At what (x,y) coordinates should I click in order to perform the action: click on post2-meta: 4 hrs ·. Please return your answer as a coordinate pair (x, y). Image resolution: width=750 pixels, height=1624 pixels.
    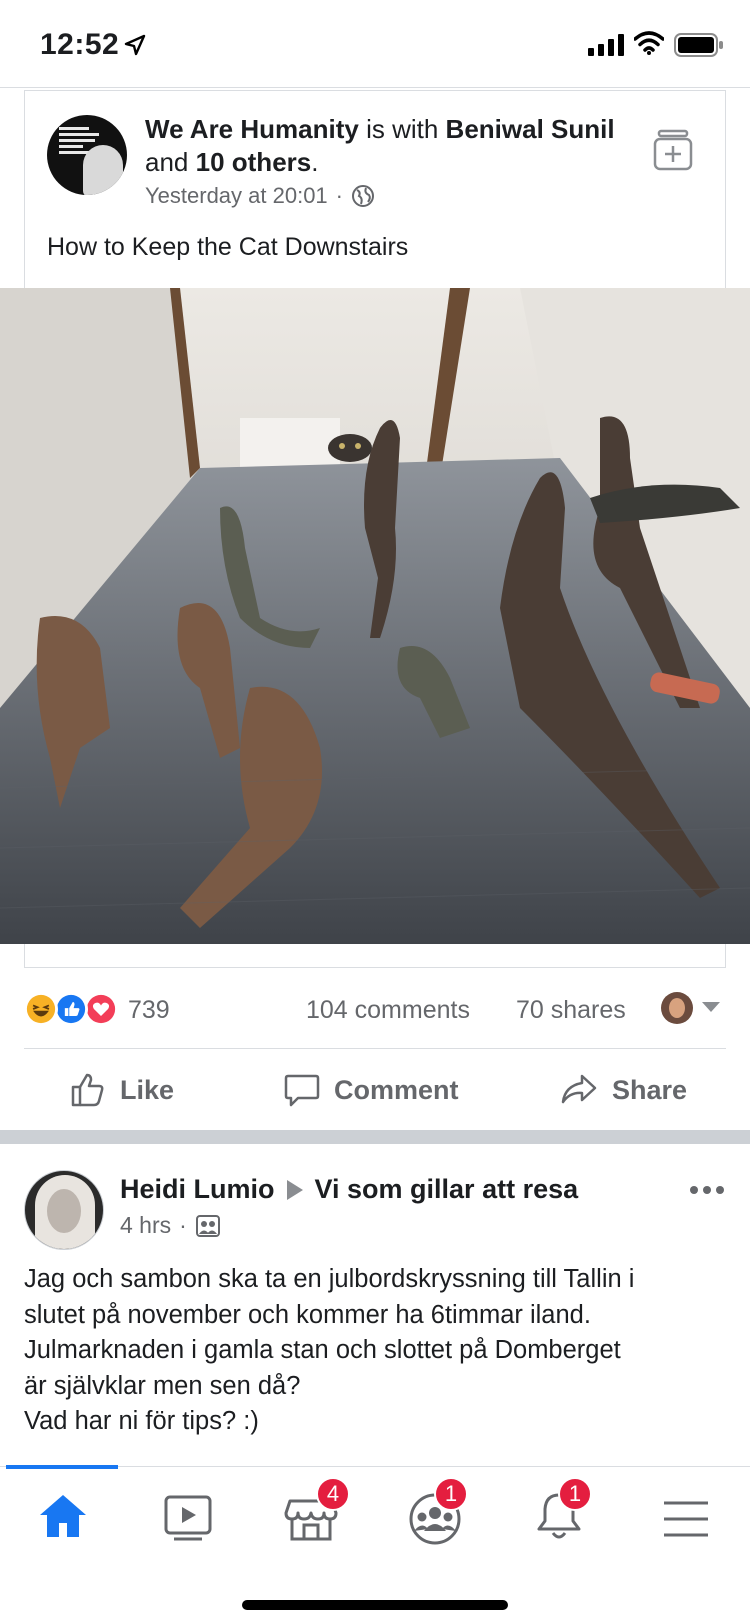
    Looking at the image, I should click on (170, 1225).